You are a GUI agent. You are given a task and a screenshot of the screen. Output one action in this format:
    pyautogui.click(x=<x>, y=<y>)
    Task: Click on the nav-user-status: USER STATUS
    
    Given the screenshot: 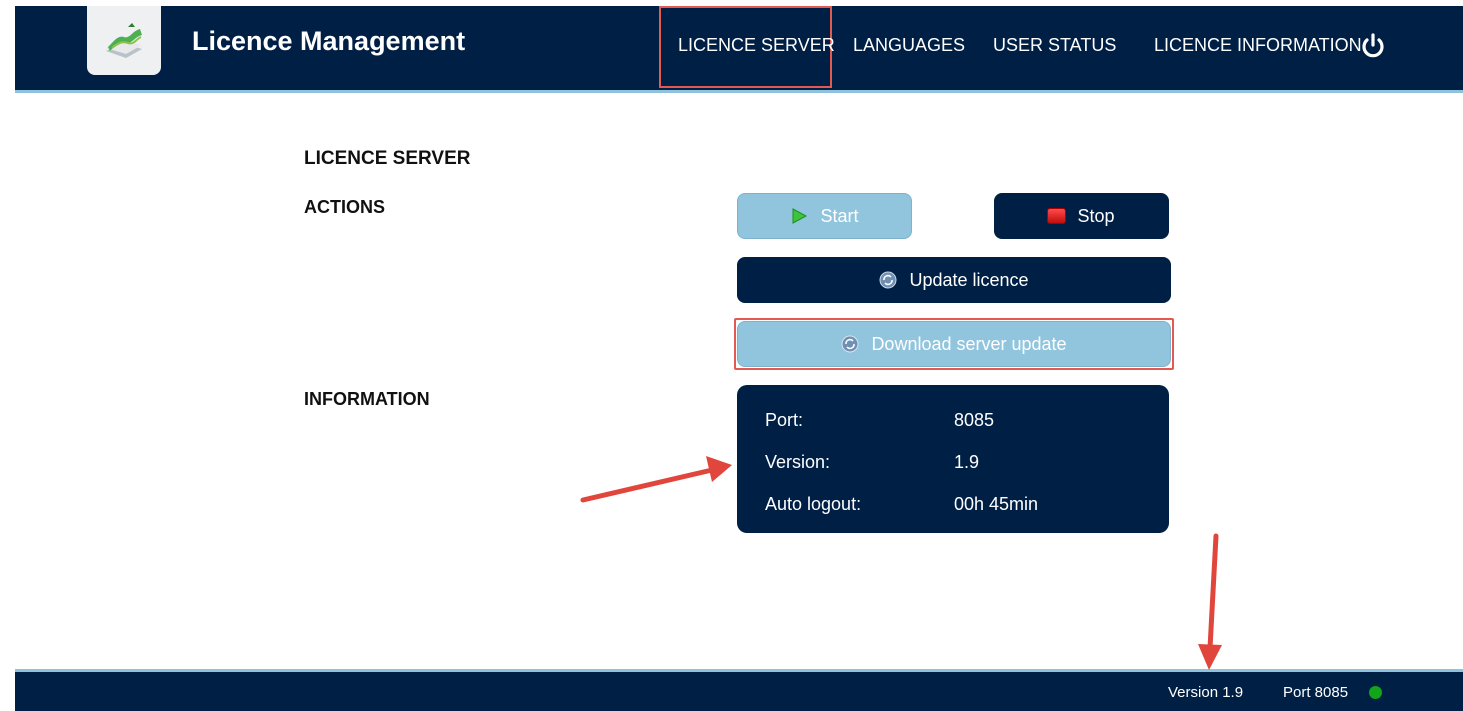 What is the action you would take?
    pyautogui.click(x=1054, y=45)
    